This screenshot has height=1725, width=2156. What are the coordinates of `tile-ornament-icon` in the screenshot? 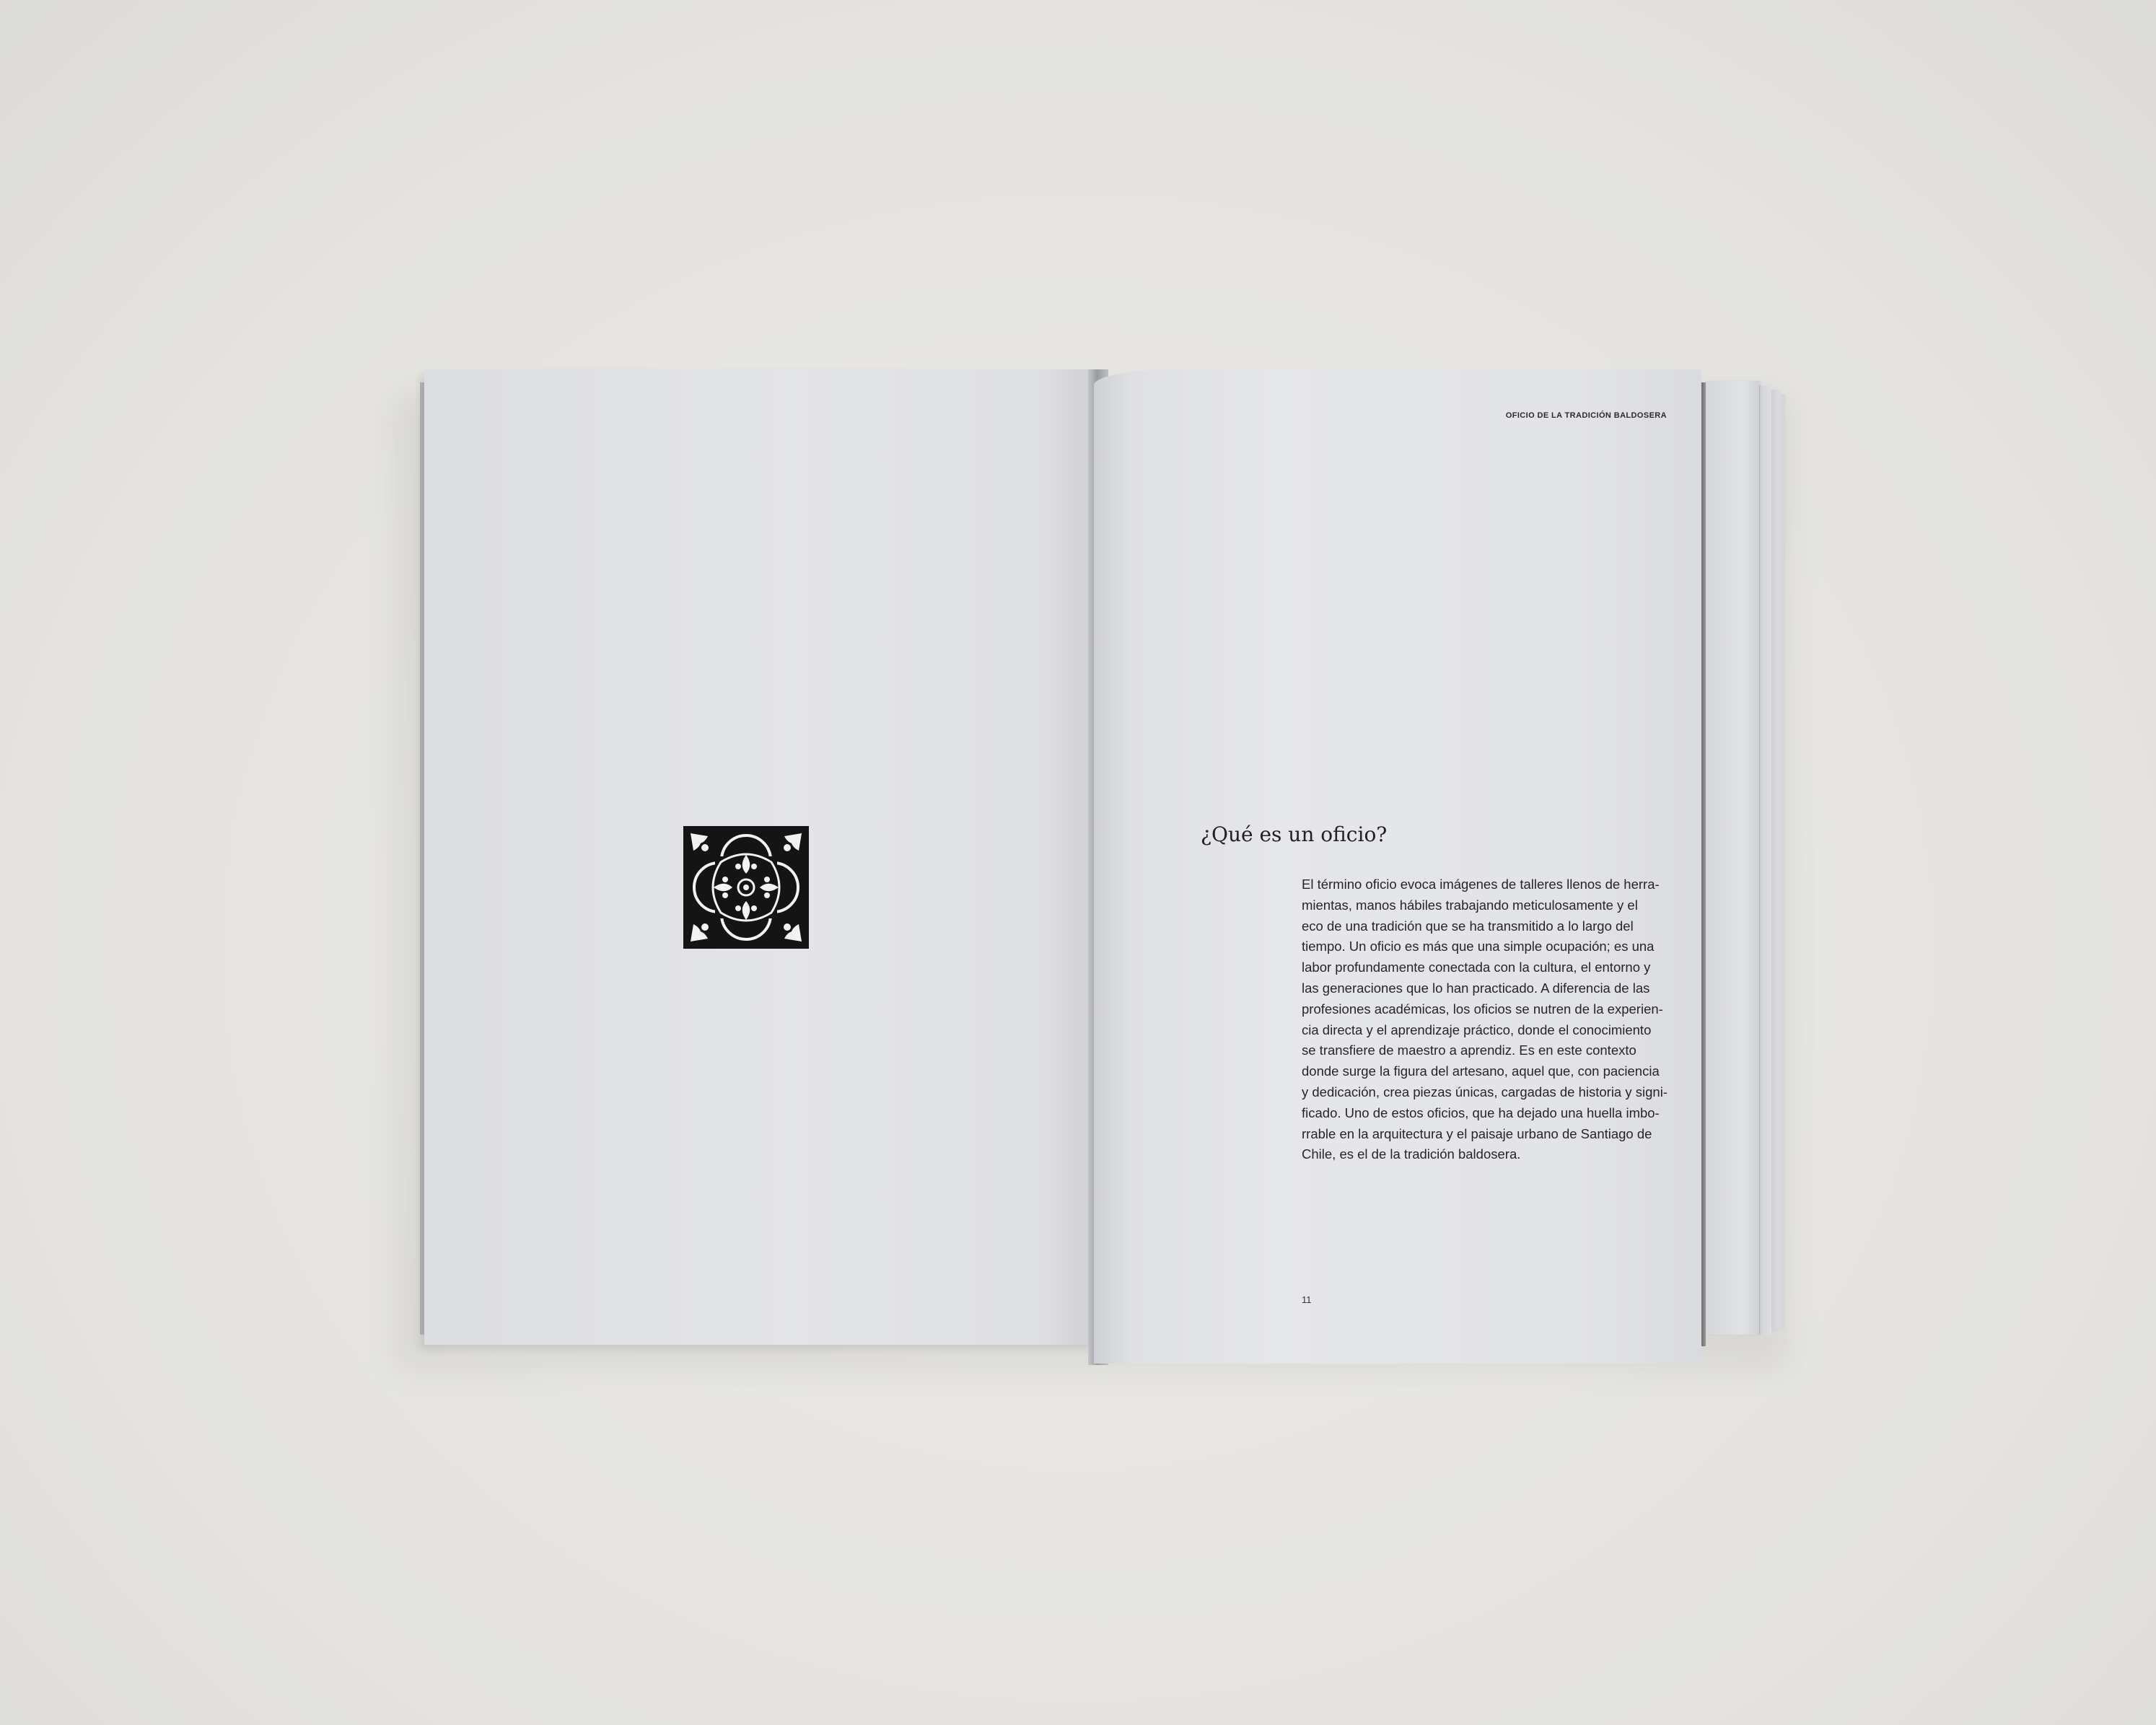 It's located at (746, 887).